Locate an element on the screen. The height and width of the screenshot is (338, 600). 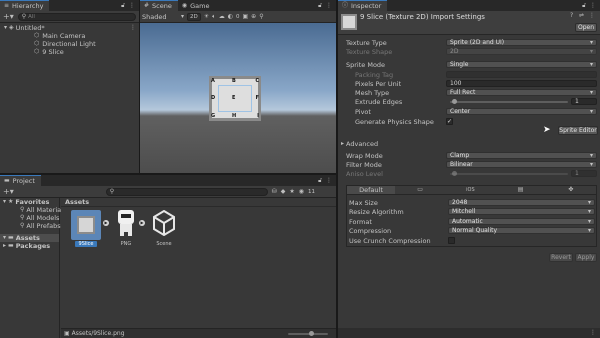
tab-game: ◉ Game is located at coordinates (196, 5).